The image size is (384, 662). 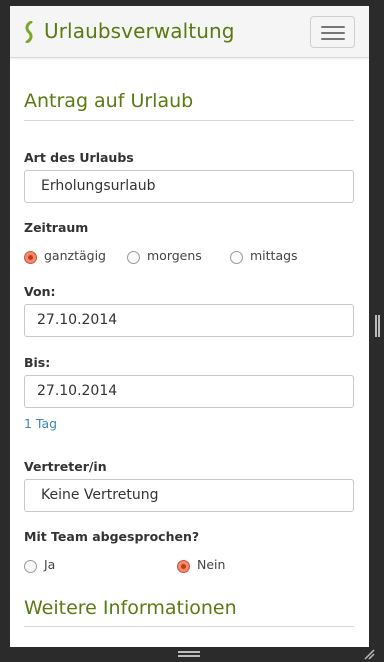 What do you see at coordinates (41, 423) in the screenshot?
I see `duration-text: 1 Tag` at bounding box center [41, 423].